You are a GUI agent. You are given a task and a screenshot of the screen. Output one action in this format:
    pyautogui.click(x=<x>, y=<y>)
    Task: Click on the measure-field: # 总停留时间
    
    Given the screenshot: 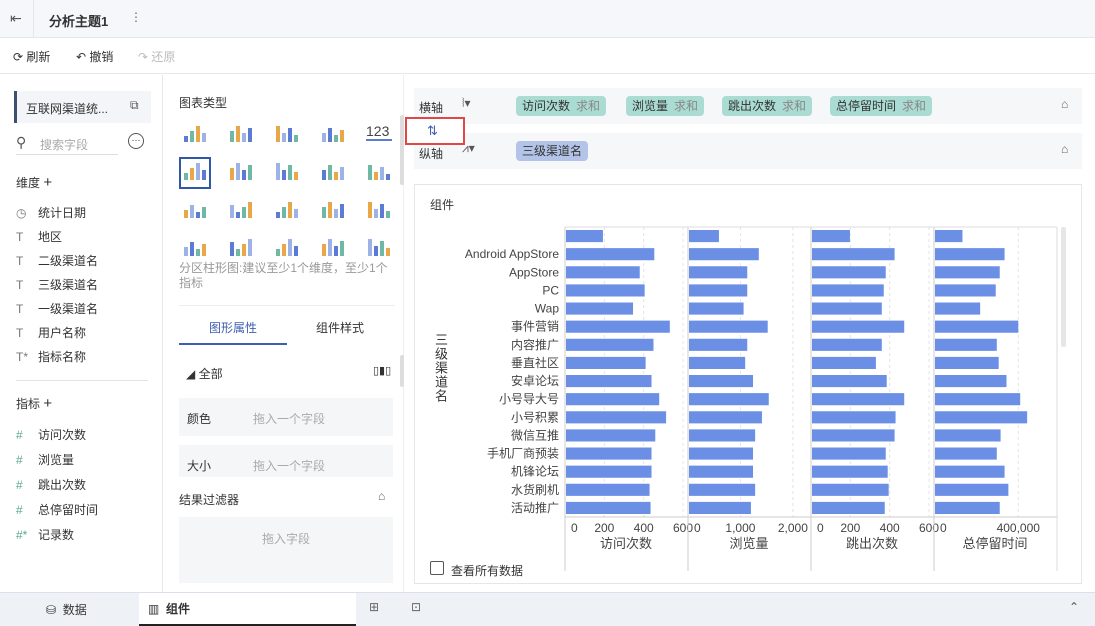 What is the action you would take?
    pyautogui.click(x=57, y=509)
    